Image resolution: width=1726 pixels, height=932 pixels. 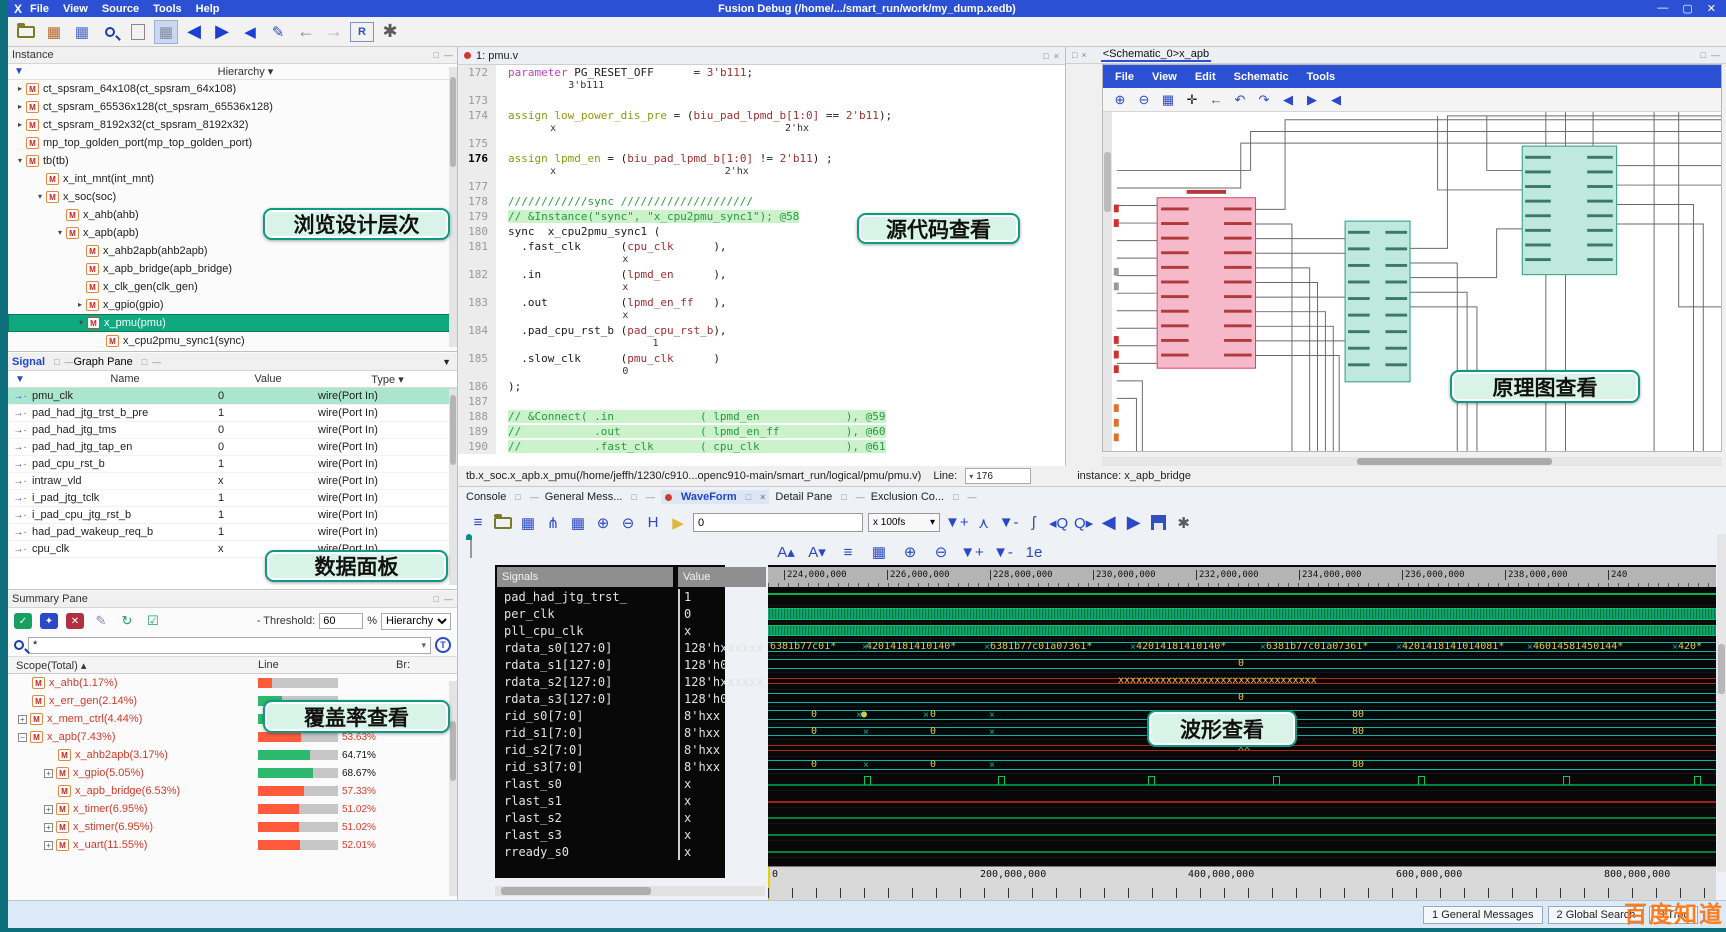 I want to click on ratio-icon: ▦, so click(x=528, y=523).